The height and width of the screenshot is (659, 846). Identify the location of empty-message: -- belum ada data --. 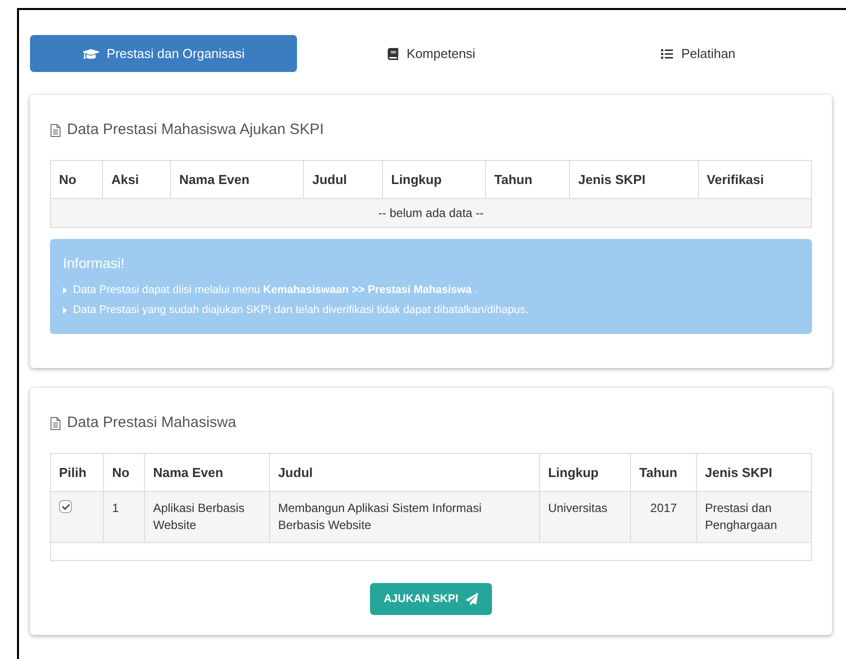
(431, 213).